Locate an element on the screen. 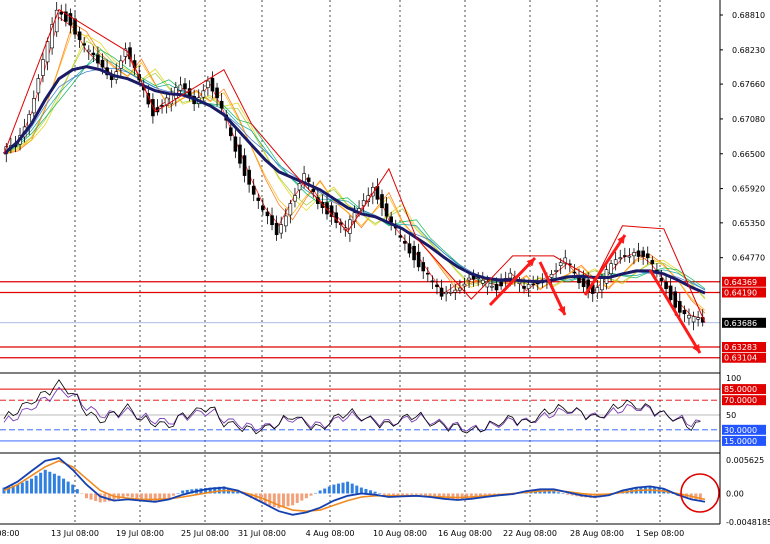  current-price-label: 0.63686 is located at coordinates (740, 323).